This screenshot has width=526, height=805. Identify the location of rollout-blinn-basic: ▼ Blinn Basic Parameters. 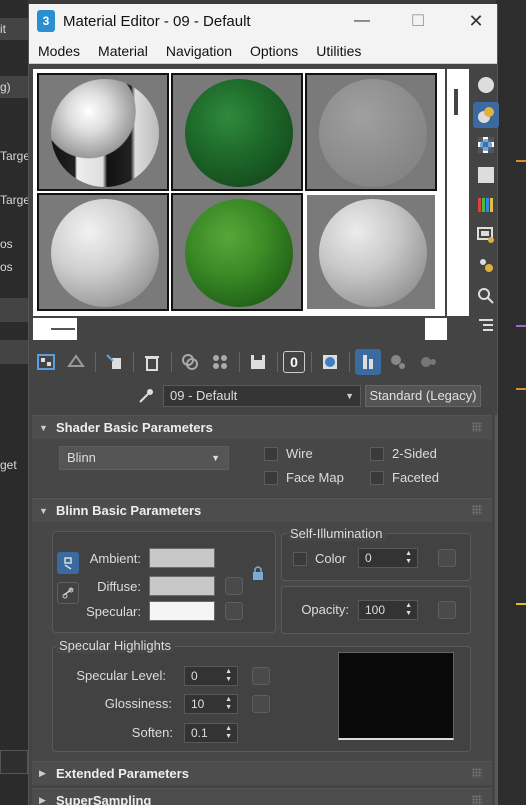
(262, 510).